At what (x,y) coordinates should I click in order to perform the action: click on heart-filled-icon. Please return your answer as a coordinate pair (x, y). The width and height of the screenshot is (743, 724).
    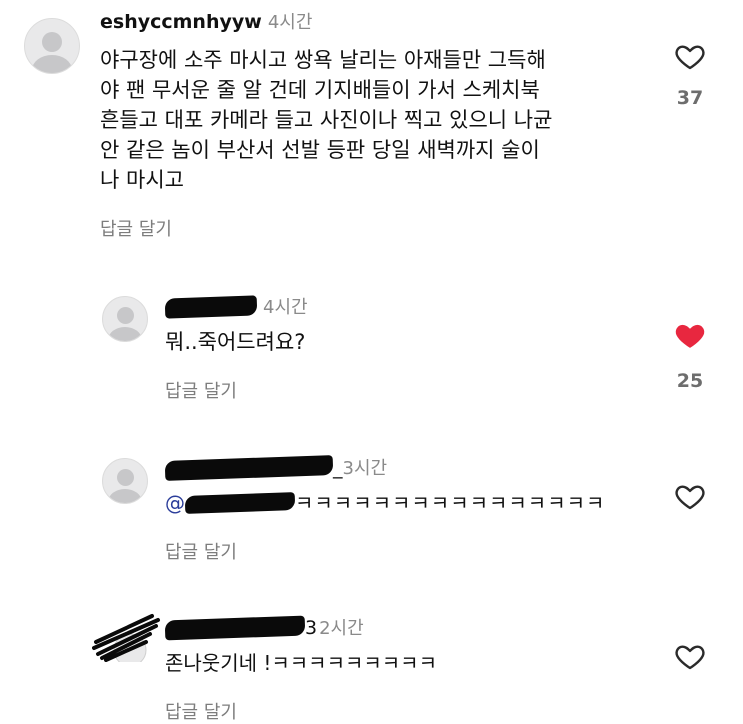
    Looking at the image, I should click on (690, 335).